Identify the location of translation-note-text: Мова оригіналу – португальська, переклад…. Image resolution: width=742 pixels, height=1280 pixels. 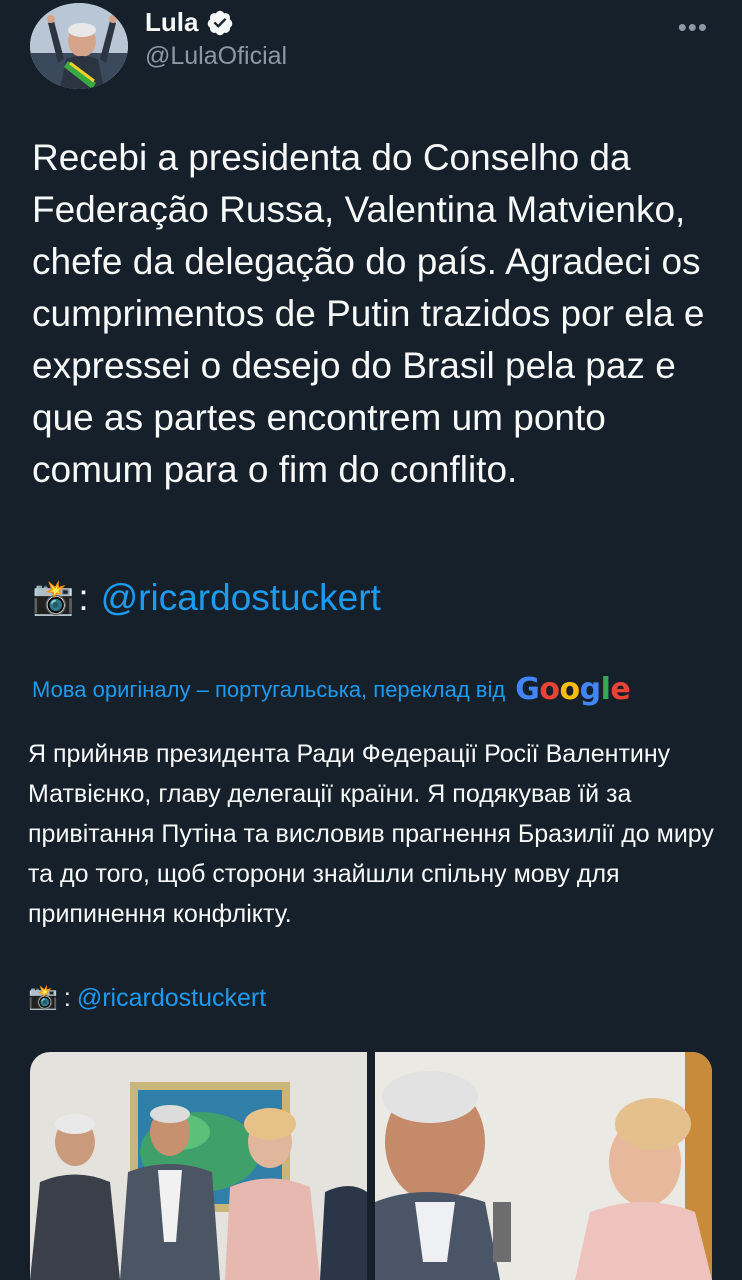
(269, 689).